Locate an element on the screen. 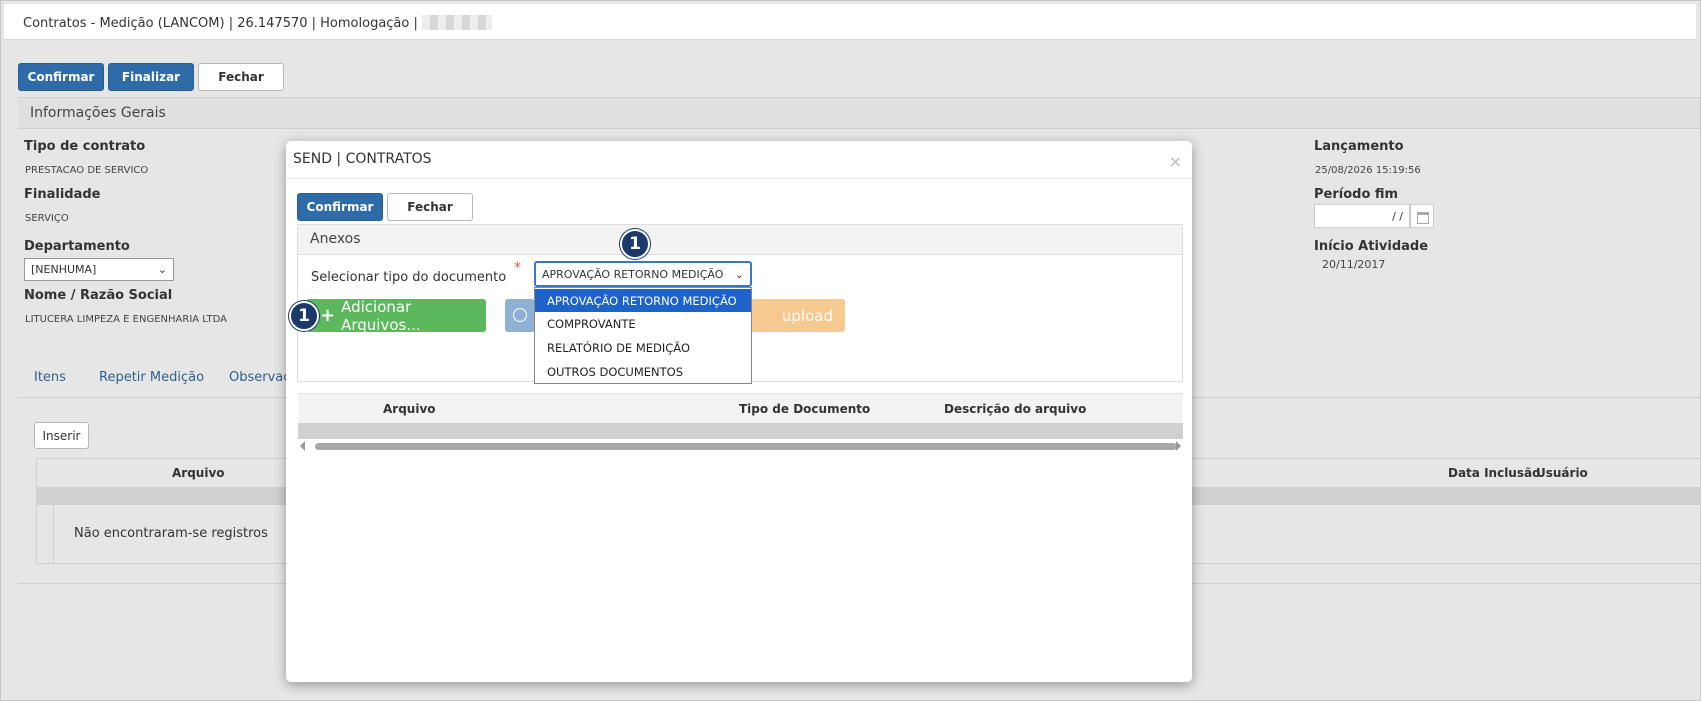 Image resolution: width=1701 pixels, height=701 pixels. start-activity-label: Início Atividade is located at coordinates (1371, 246).